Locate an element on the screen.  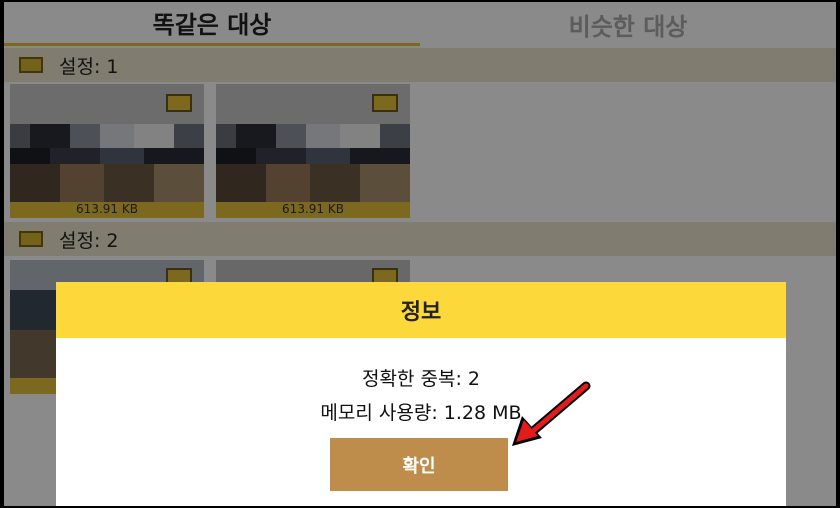
dialog-title: 정보 is located at coordinates (421, 310).